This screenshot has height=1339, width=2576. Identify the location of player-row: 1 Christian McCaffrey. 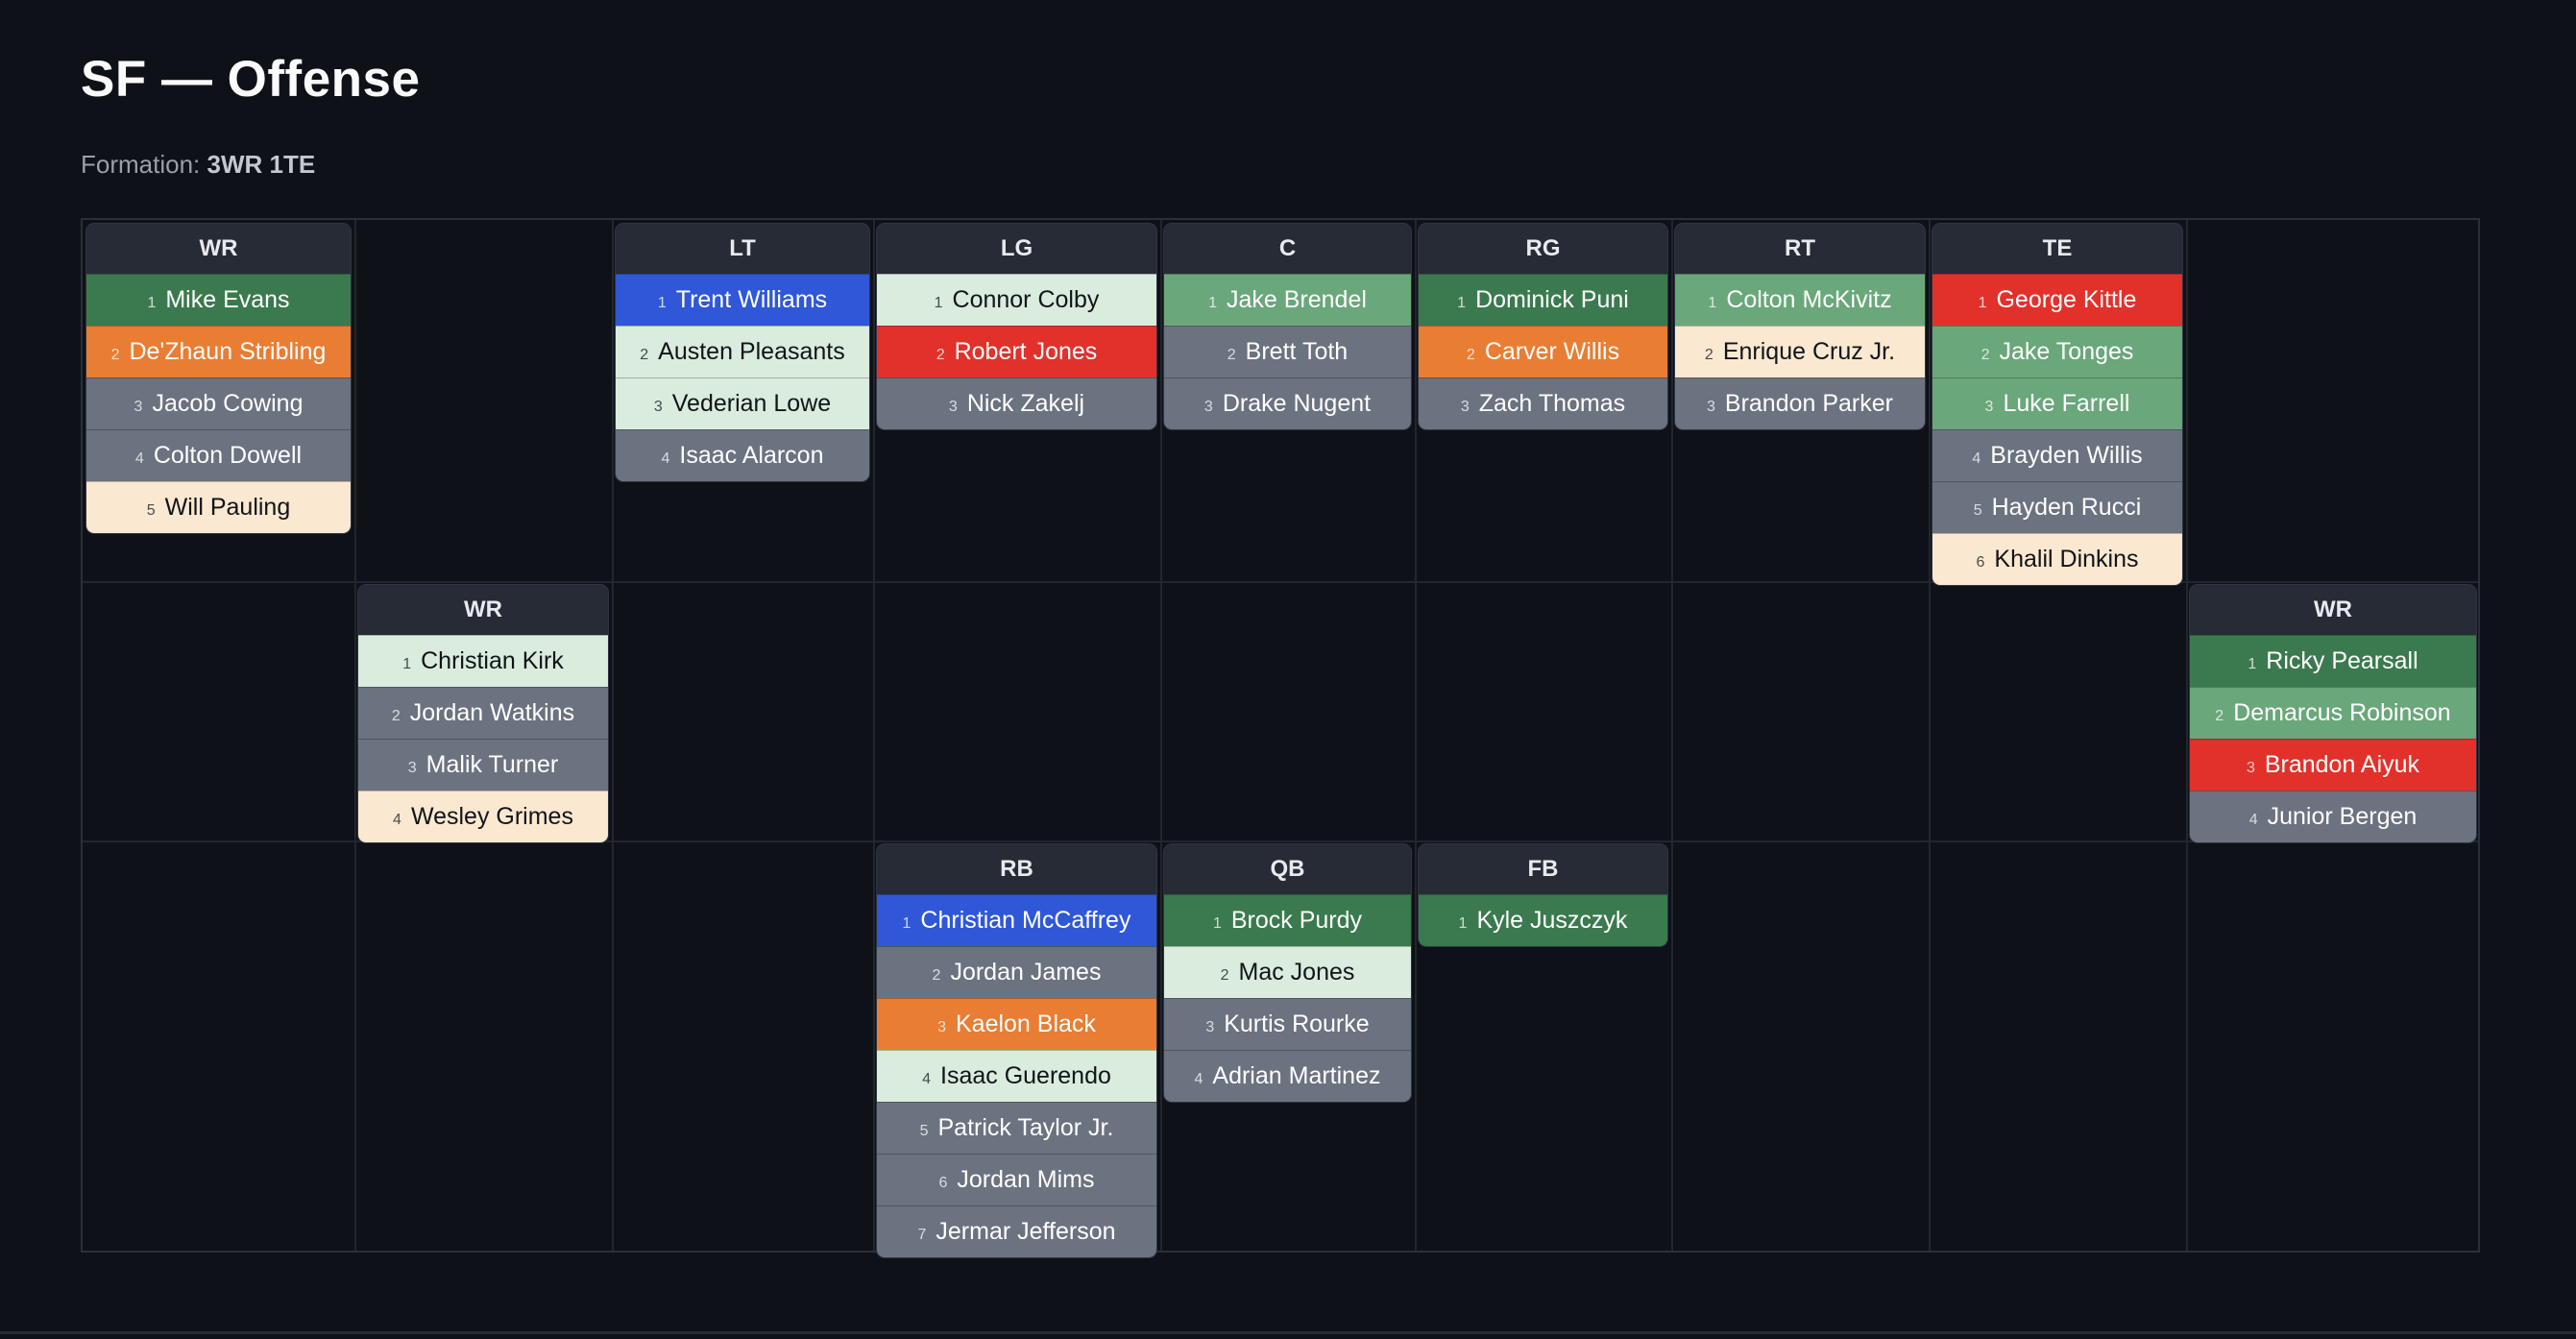
(1016, 920).